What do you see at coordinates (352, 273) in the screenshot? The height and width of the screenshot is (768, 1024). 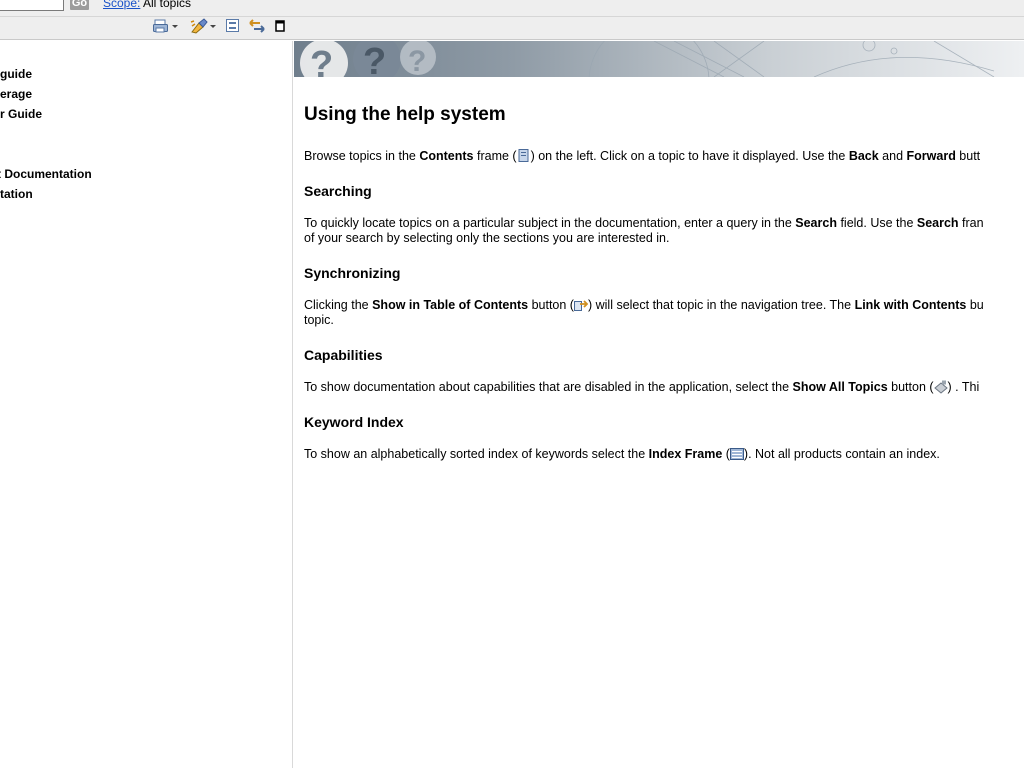 I see `section-heading-synchronizing: Synchronizing` at bounding box center [352, 273].